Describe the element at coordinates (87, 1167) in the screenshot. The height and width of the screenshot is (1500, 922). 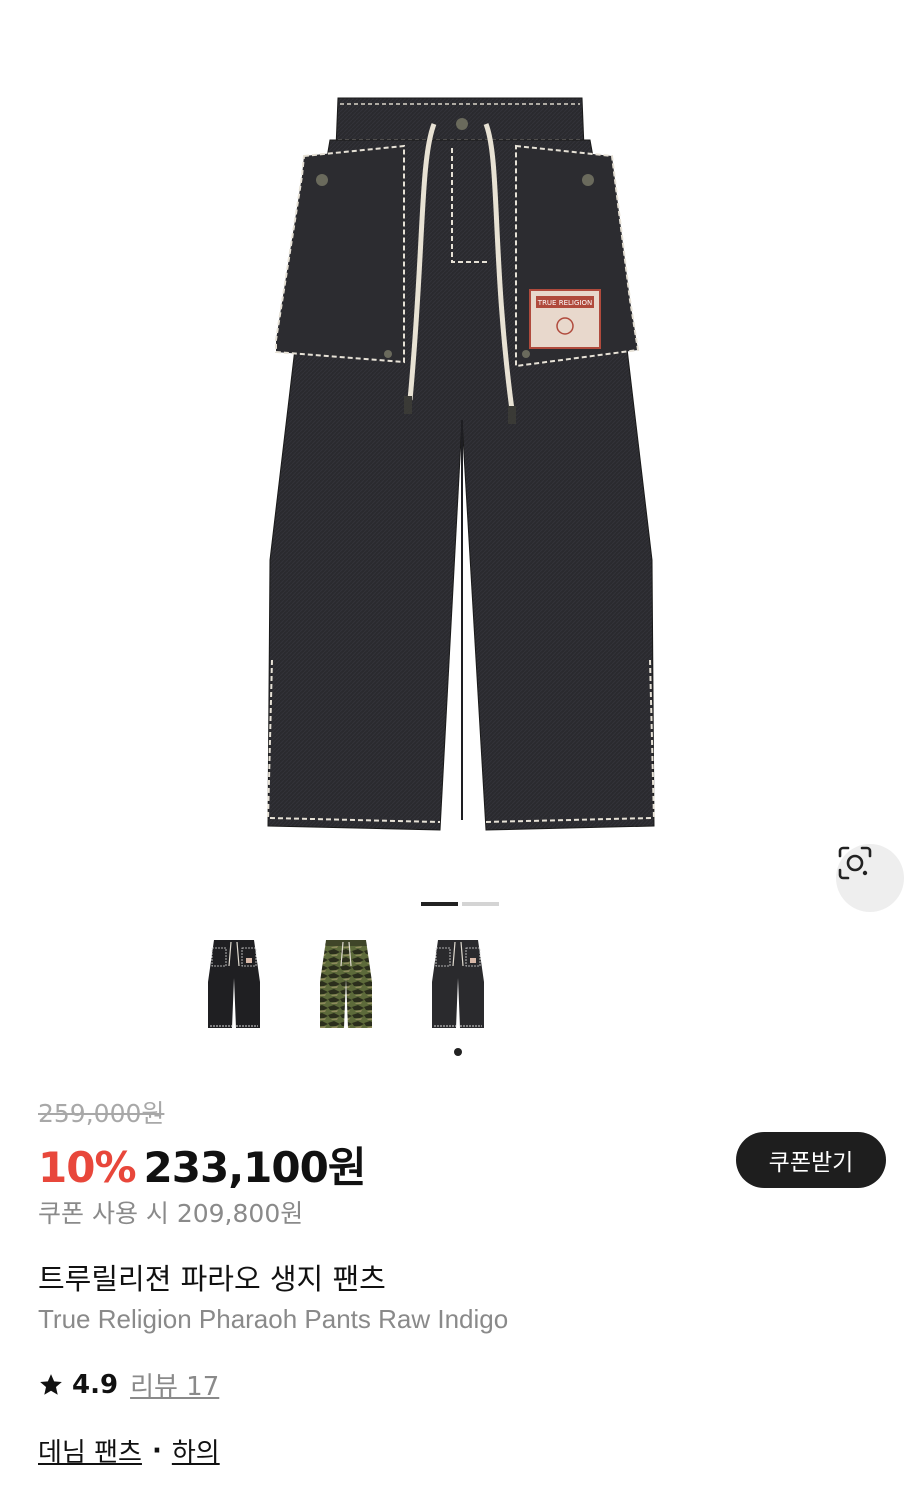
I see `discount-rate: 10%` at that location.